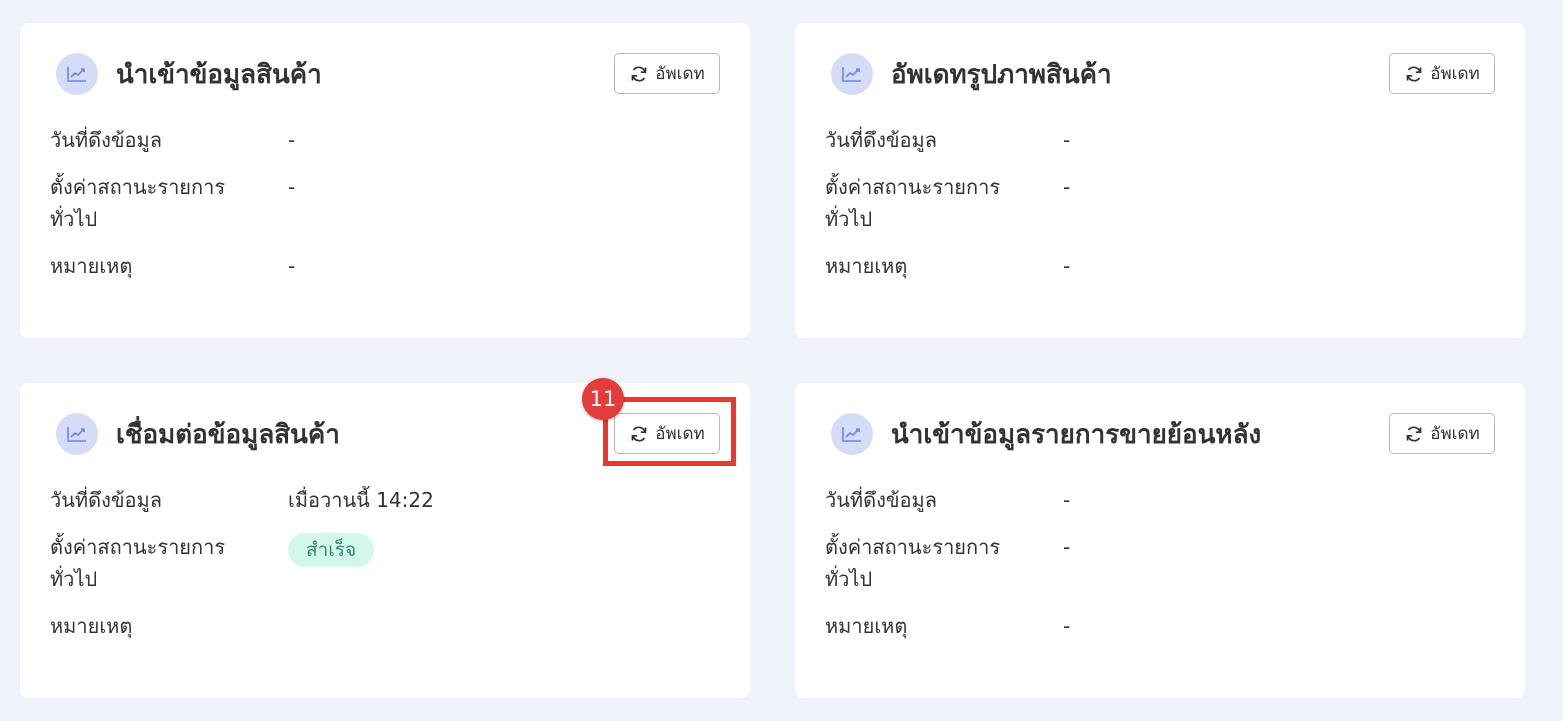  Describe the element at coordinates (361, 500) in the screenshot. I see `date-value: เมื่อวานนี้ 14:22` at that location.